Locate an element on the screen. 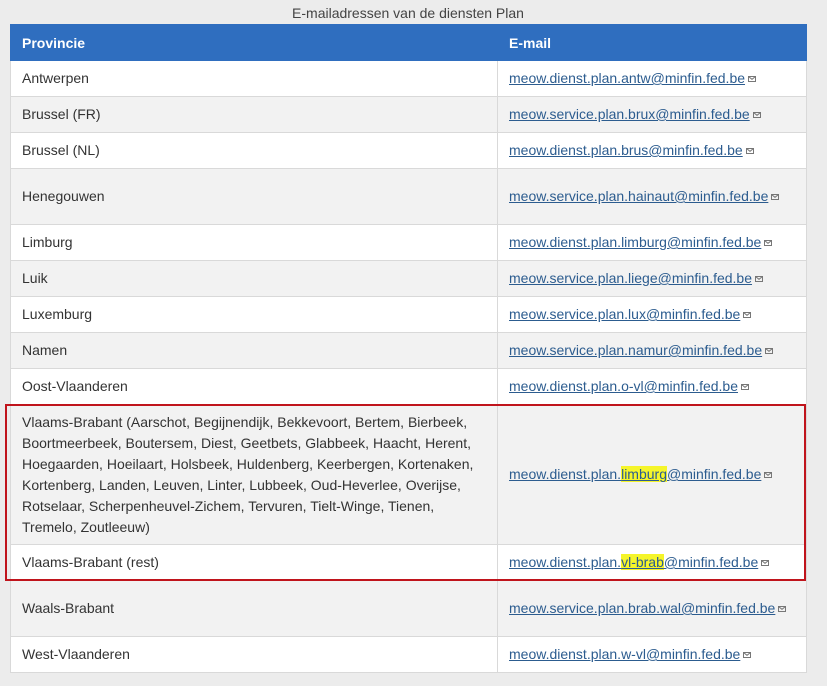  email-link-vlaams-brabant-gemeenten: meow.dienst.plan.limburg@minfin.fed.be is located at coordinates (635, 474).